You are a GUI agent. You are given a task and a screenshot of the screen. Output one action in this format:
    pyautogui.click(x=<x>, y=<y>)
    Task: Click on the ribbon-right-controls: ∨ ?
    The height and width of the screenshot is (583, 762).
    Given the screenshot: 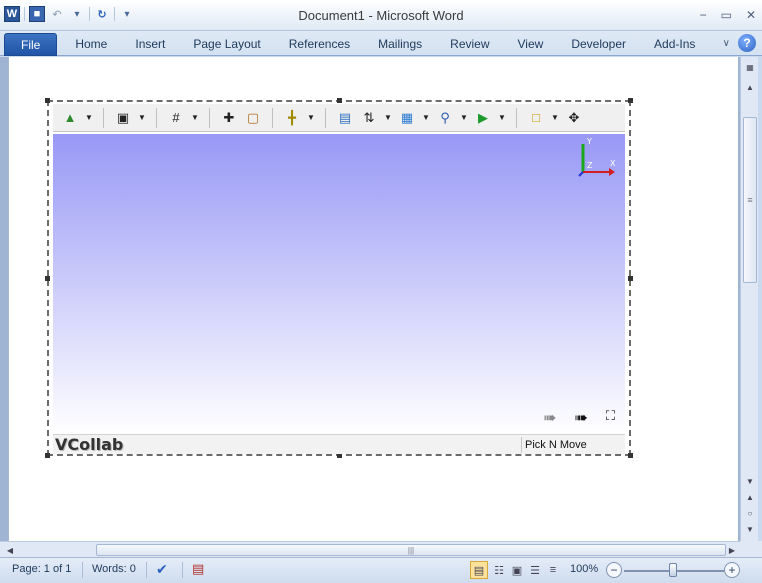 What is the action you would take?
    pyautogui.click(x=739, y=43)
    